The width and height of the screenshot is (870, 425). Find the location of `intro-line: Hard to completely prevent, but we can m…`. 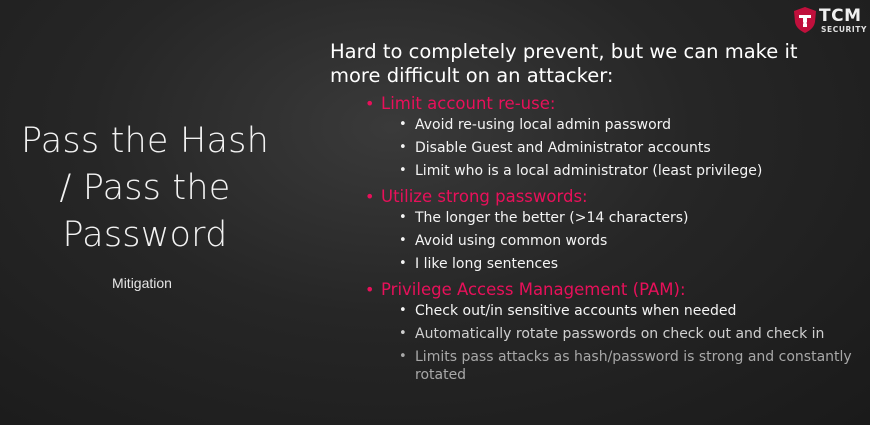

intro-line: Hard to completely prevent, but we can m… is located at coordinates (564, 51).